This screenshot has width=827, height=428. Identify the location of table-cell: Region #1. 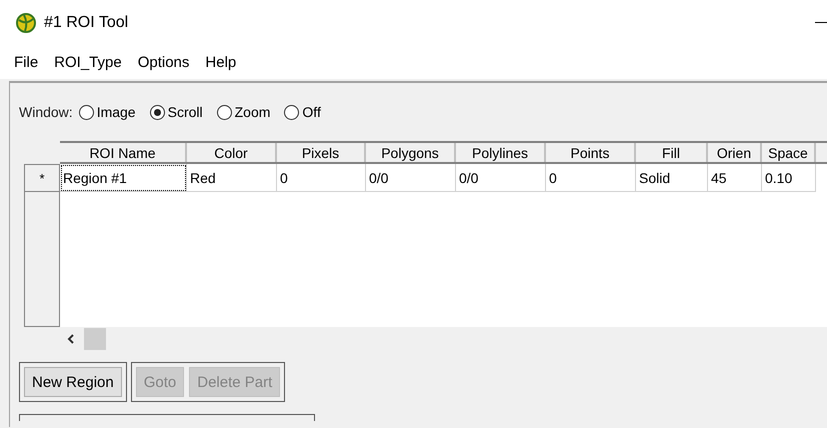
(123, 178).